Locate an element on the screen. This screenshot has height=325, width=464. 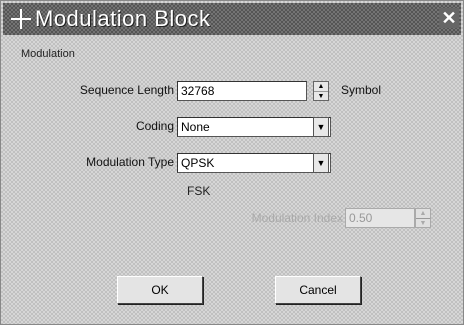
coding-label: Coding is located at coordinates (154, 126).